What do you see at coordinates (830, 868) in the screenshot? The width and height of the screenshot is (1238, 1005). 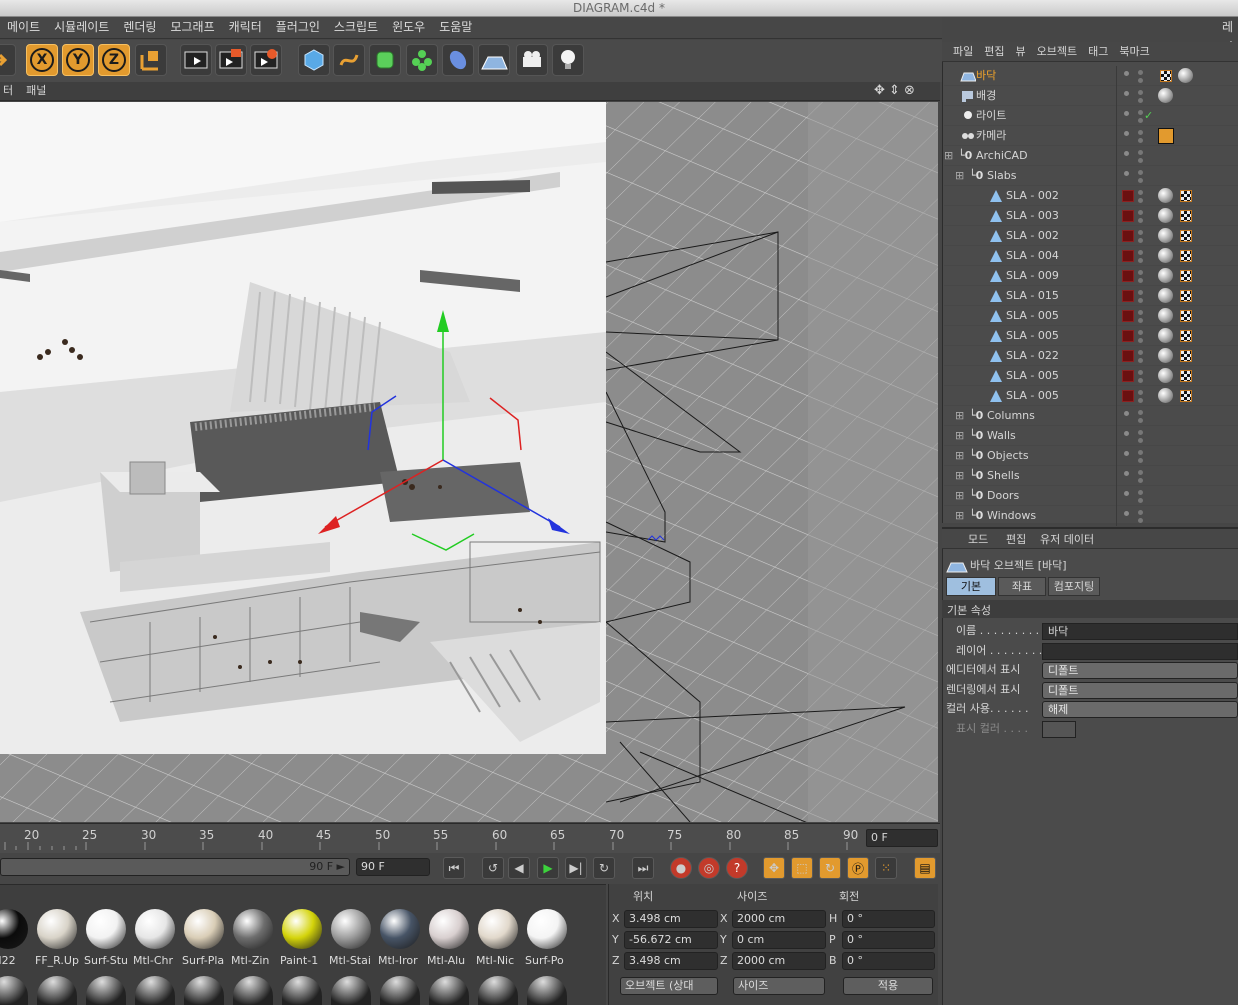 I see `record-rotation-icon: ↻` at bounding box center [830, 868].